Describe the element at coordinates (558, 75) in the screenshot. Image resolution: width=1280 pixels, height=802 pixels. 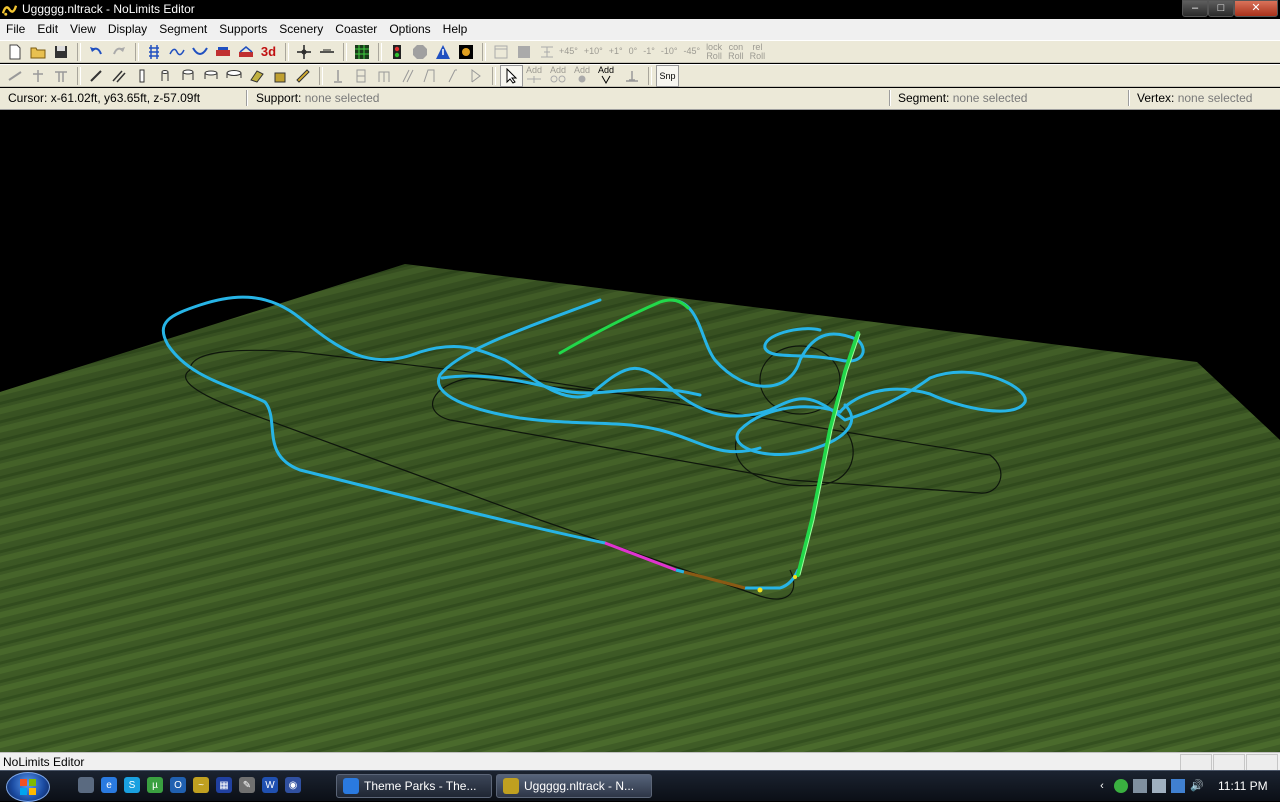
I see `add-connector-button: Add` at that location.